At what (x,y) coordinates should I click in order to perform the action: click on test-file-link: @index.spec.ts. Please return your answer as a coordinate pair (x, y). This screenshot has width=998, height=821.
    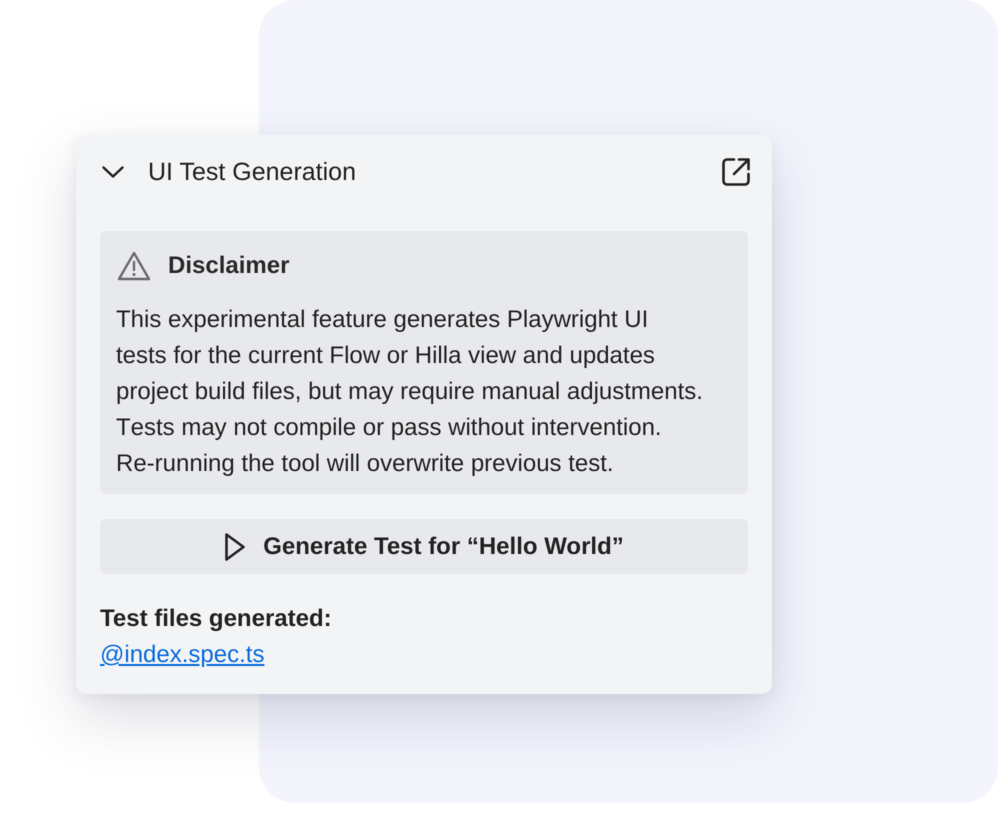
    Looking at the image, I should click on (182, 655).